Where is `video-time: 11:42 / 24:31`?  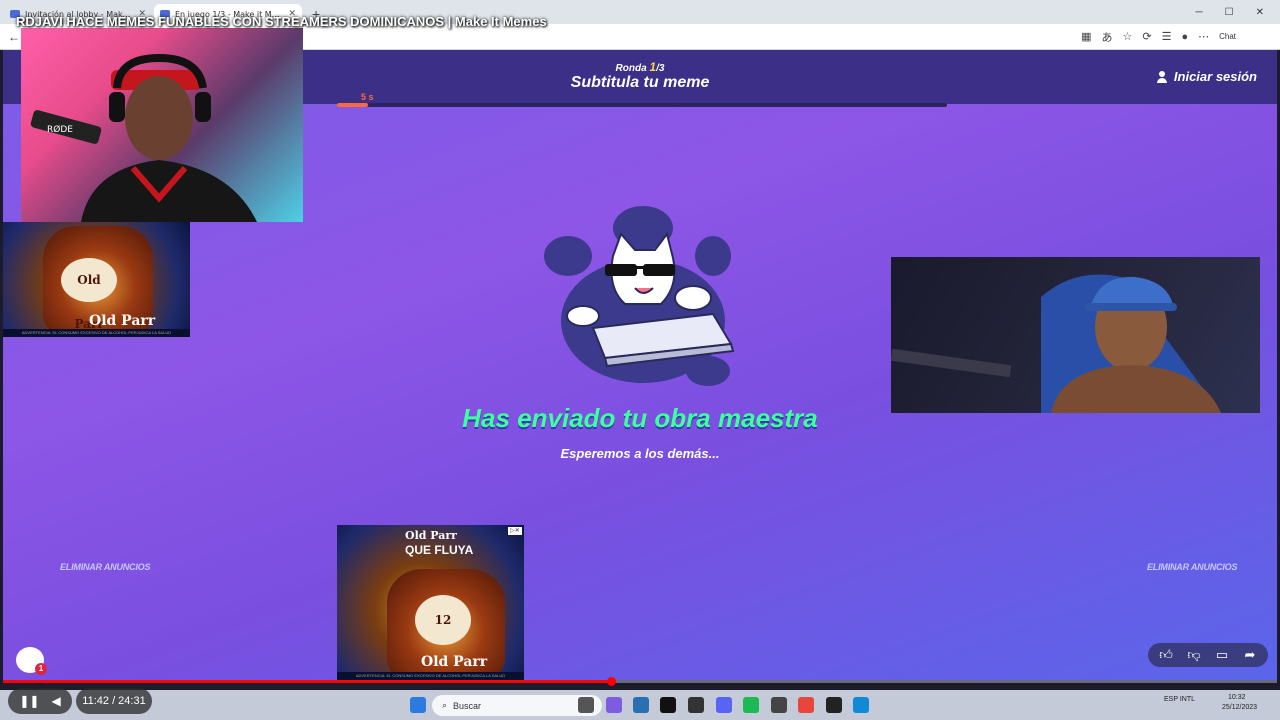 video-time: 11:42 / 24:31 is located at coordinates (114, 701).